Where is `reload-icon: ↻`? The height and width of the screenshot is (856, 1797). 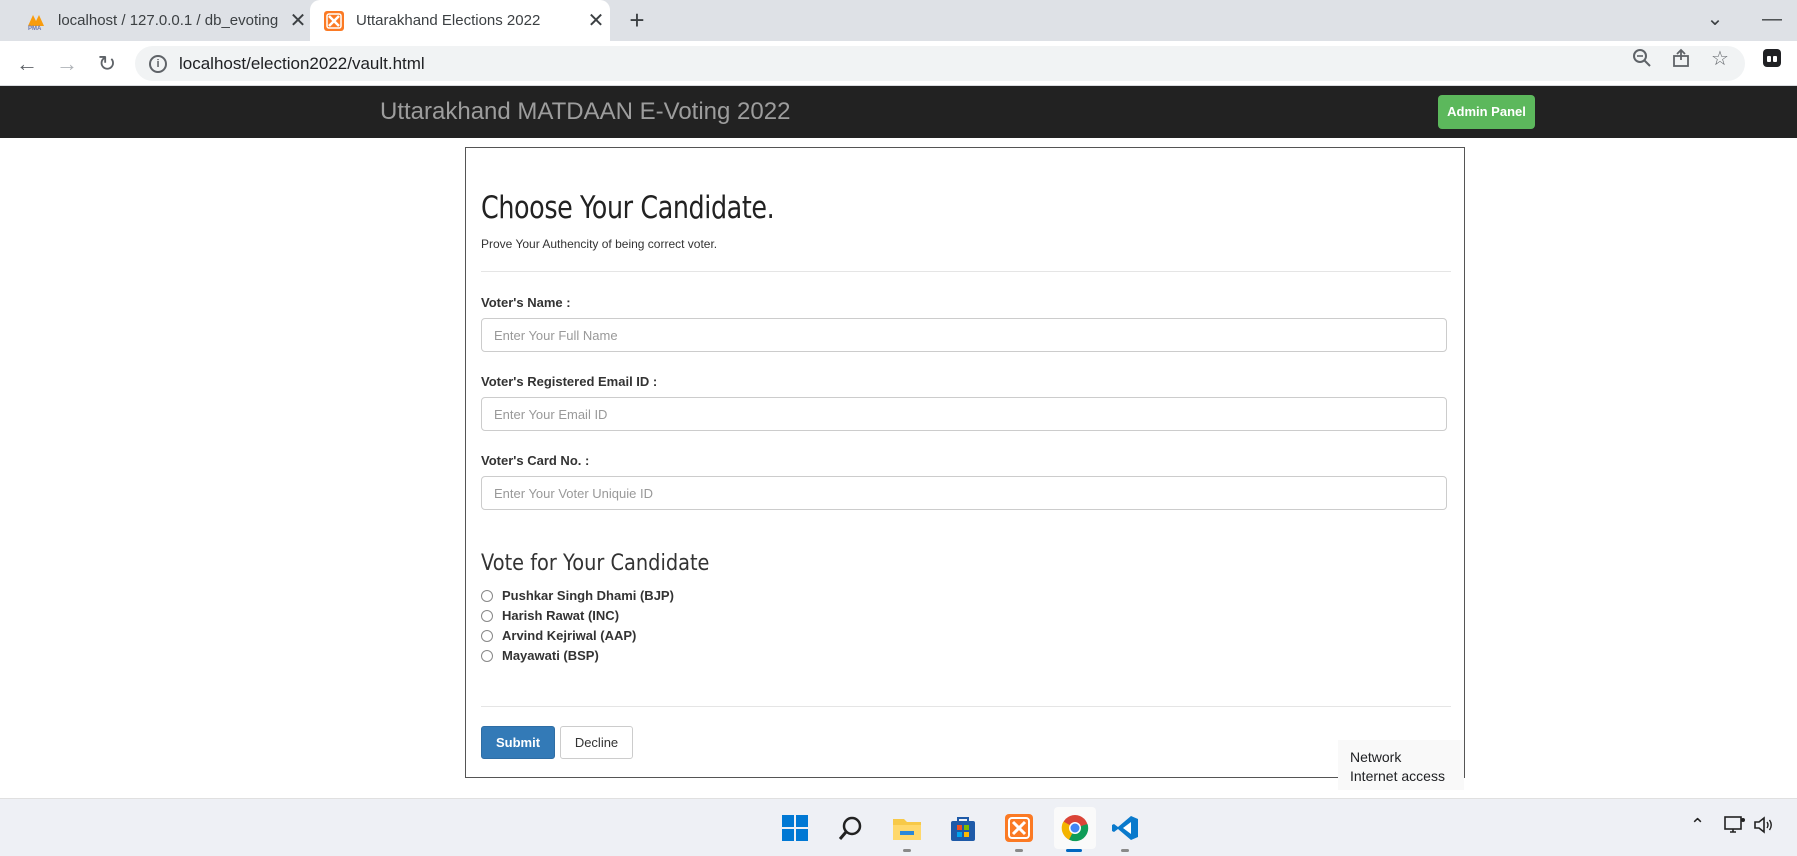 reload-icon: ↻ is located at coordinates (107, 64).